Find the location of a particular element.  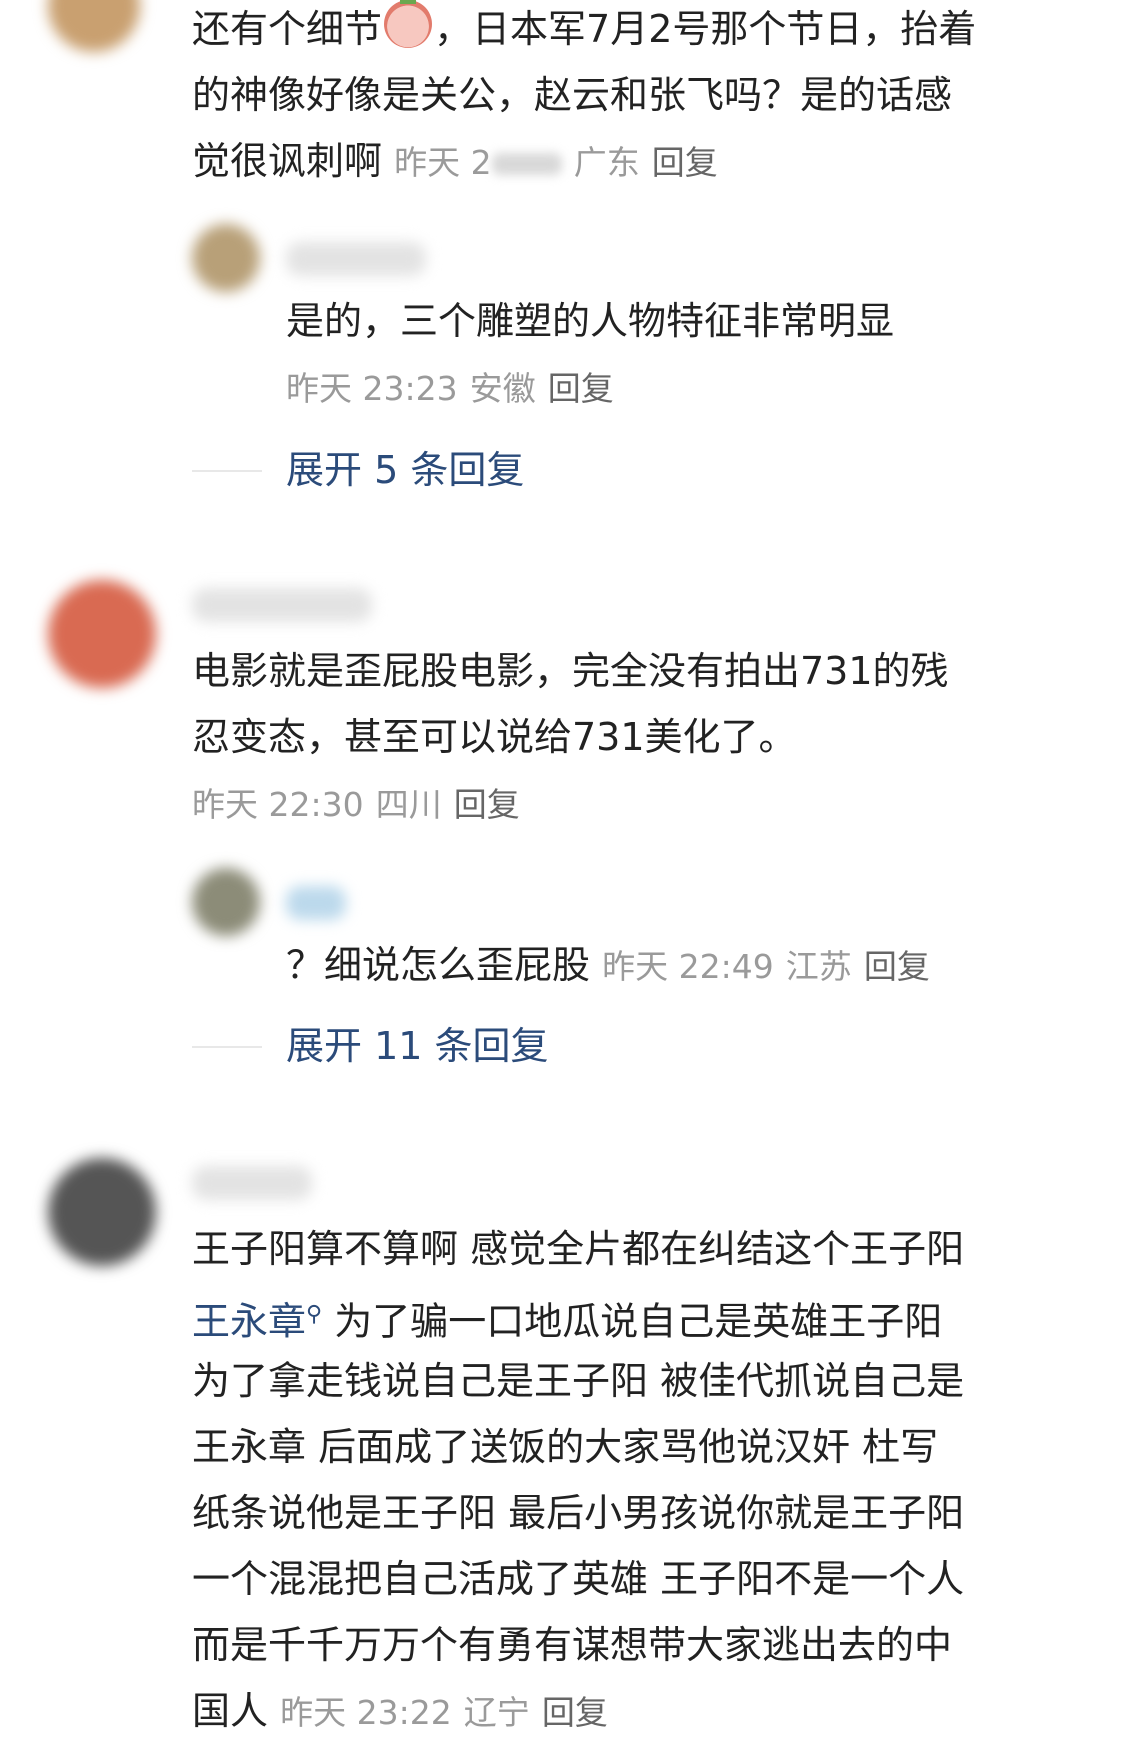

comment-text-line: 王子阳算不算啊 感觉全片都在纠结这个王子阳 is located at coordinates (578, 1249).